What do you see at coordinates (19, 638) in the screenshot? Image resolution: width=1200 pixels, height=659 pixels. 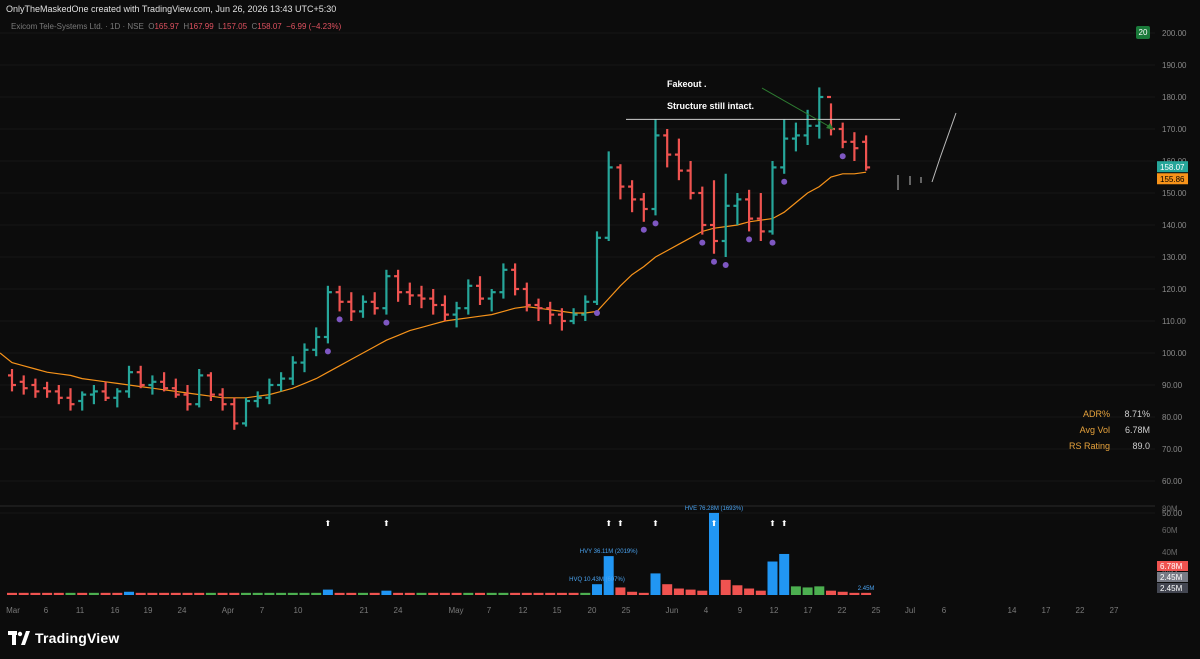 I see `tradingview-logo-icon` at bounding box center [19, 638].